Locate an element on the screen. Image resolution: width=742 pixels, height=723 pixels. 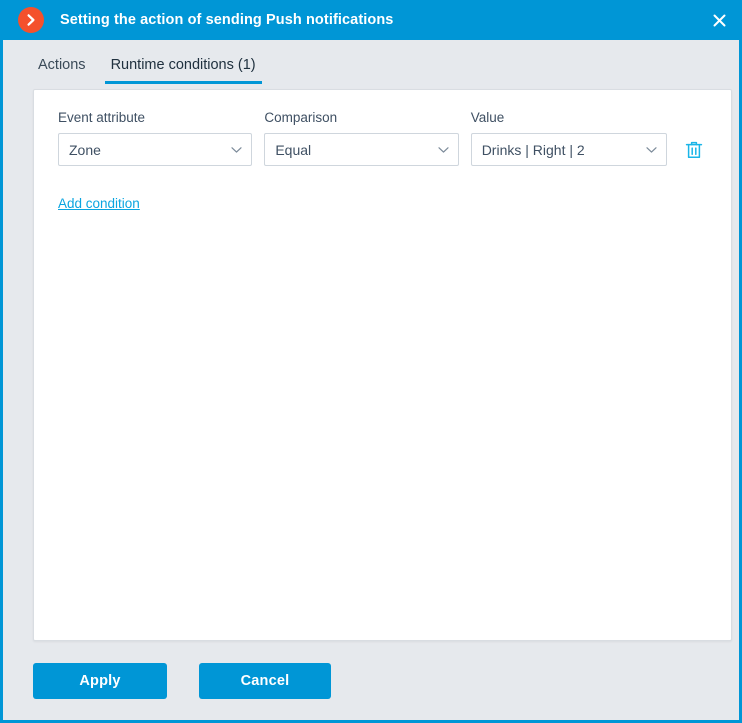
tab-runtime-conditions: Runtime conditions (1) is located at coordinates (183, 70).